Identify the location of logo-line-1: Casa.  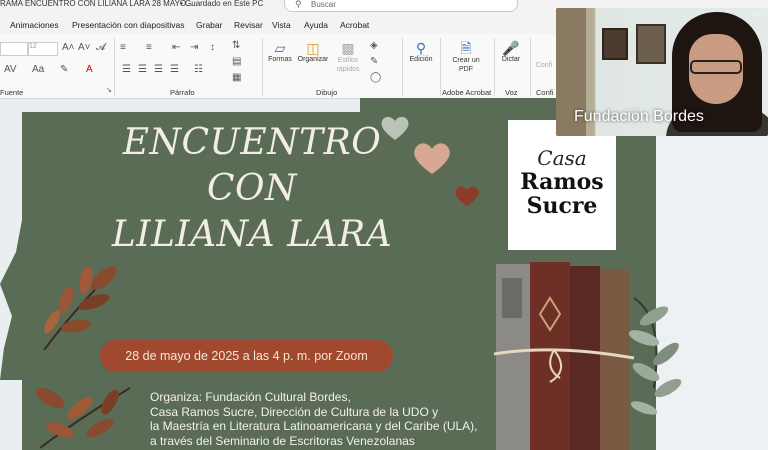
(562, 158).